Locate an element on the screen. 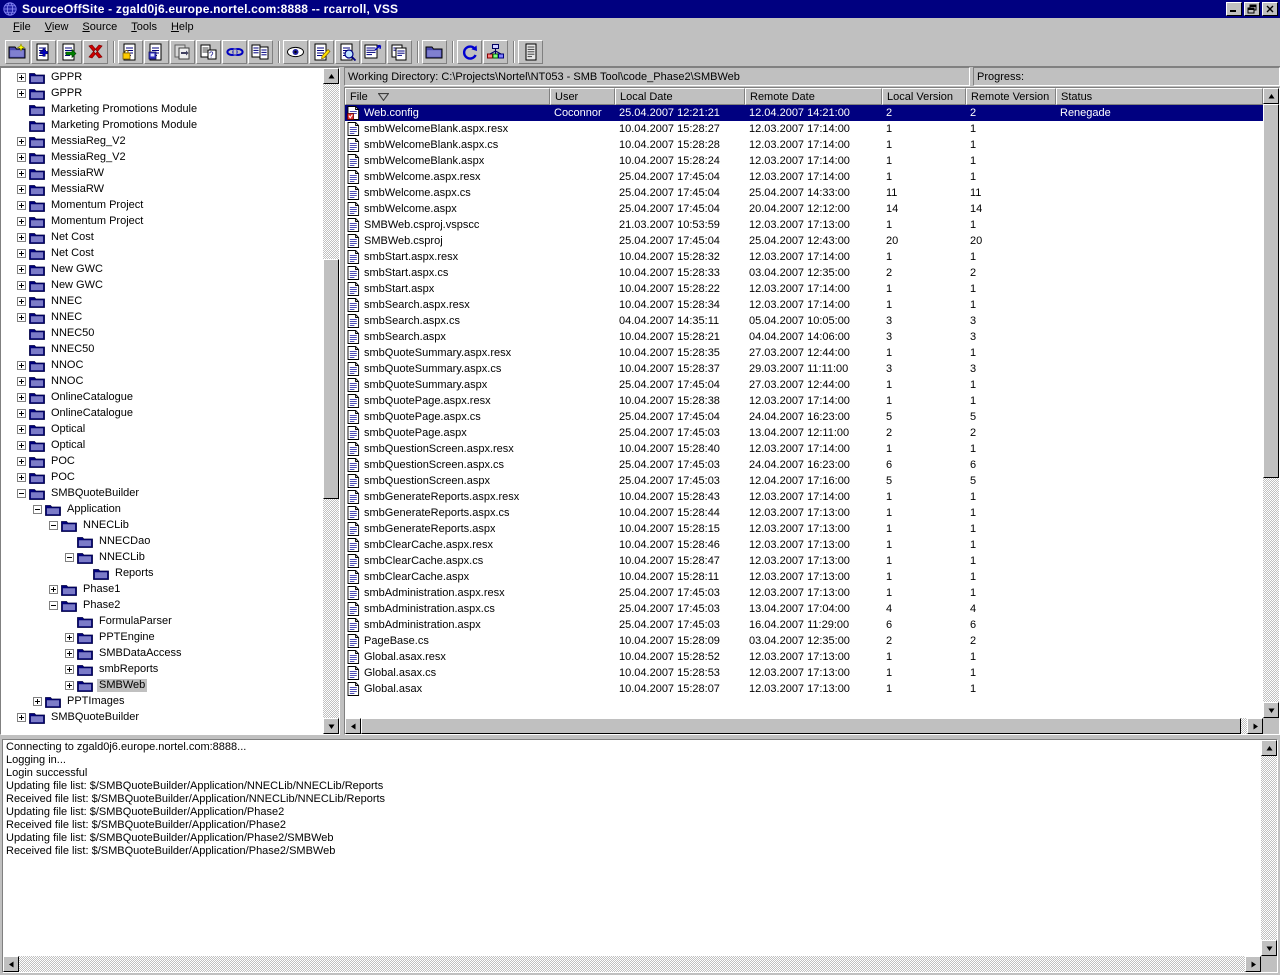  menu-source: Source is located at coordinates (99, 27).